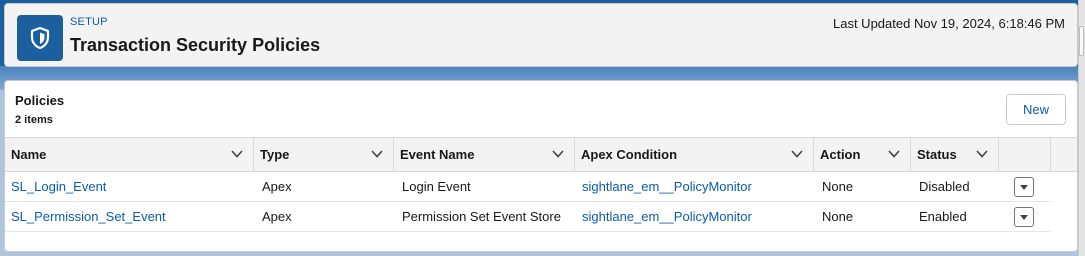 The height and width of the screenshot is (256, 1085). Describe the element at coordinates (629, 154) in the screenshot. I see `column-label: Apex Condition` at that location.